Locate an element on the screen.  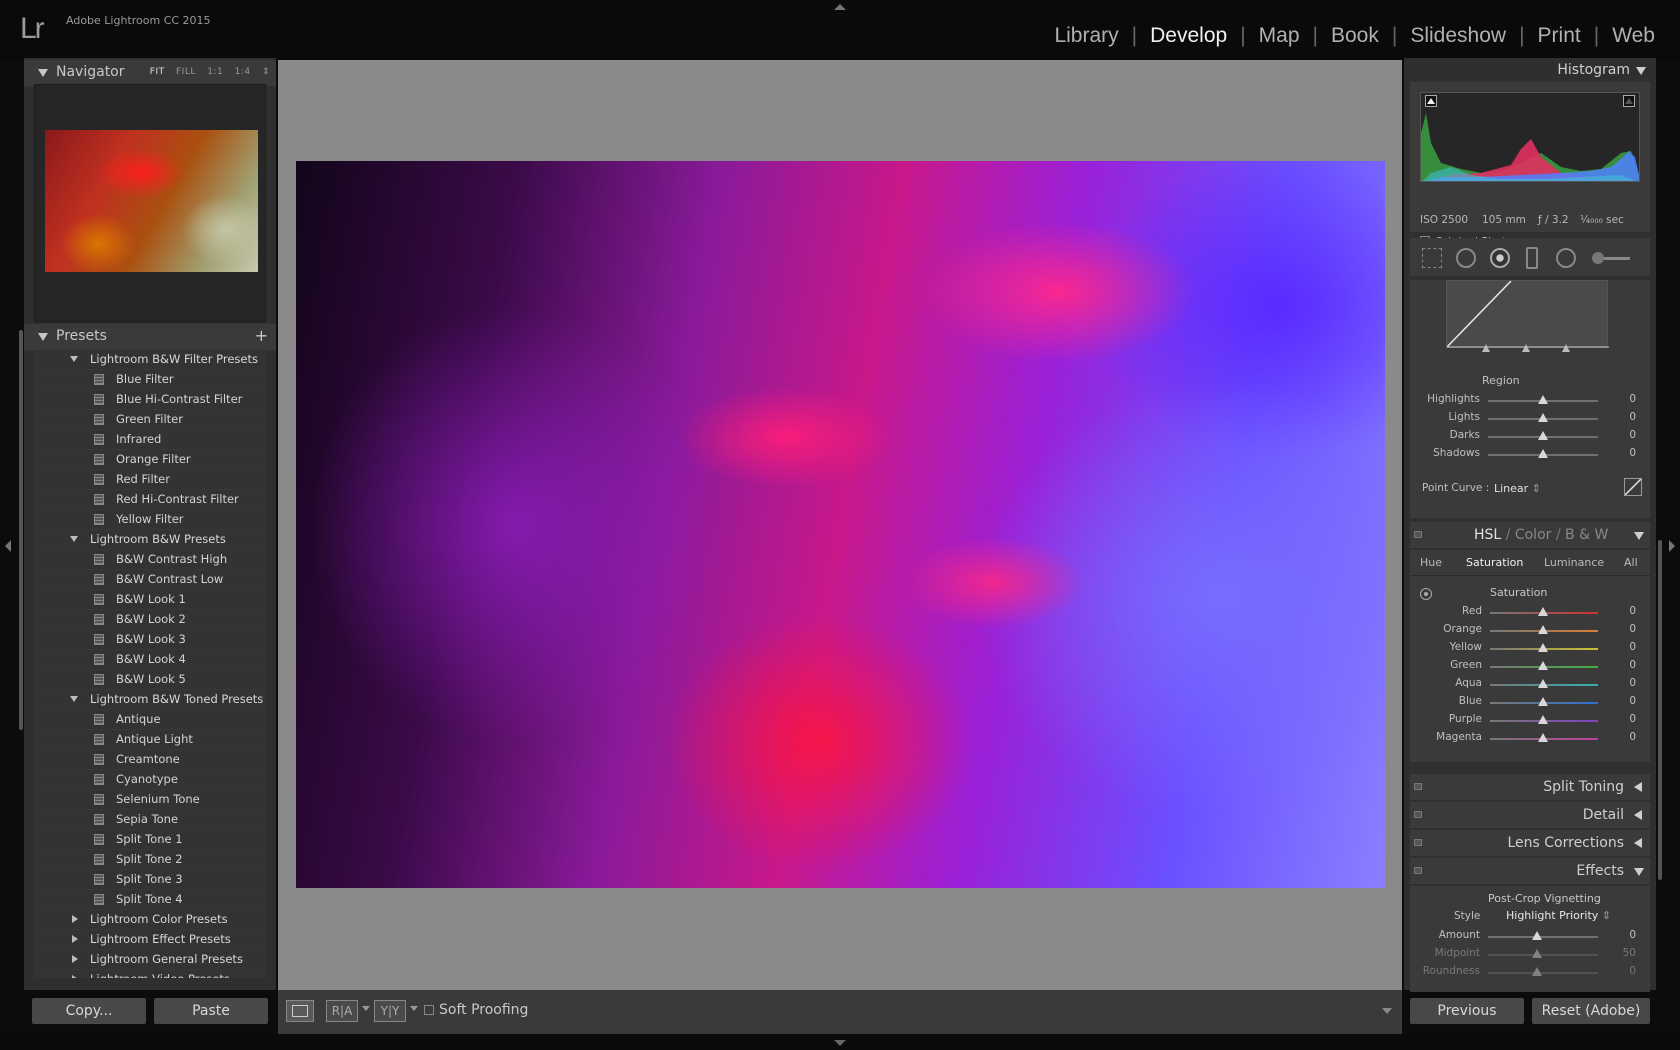
preset-item: Green Filter is located at coordinates (150, 420).